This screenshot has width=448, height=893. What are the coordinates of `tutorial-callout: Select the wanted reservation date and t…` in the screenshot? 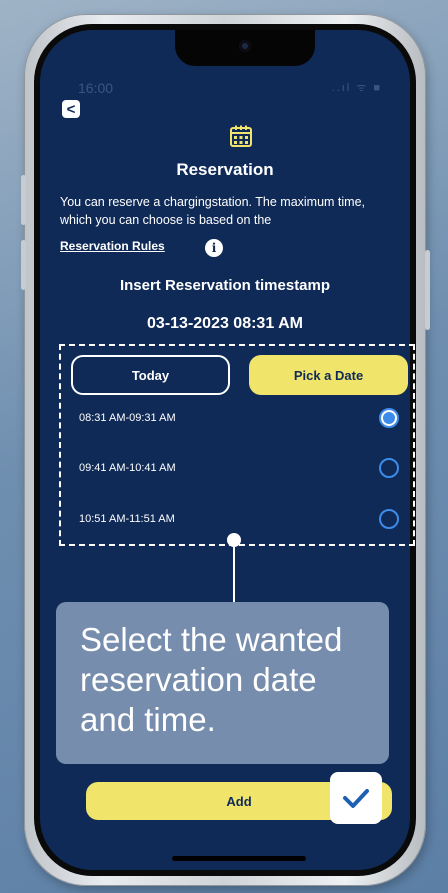 It's located at (222, 683).